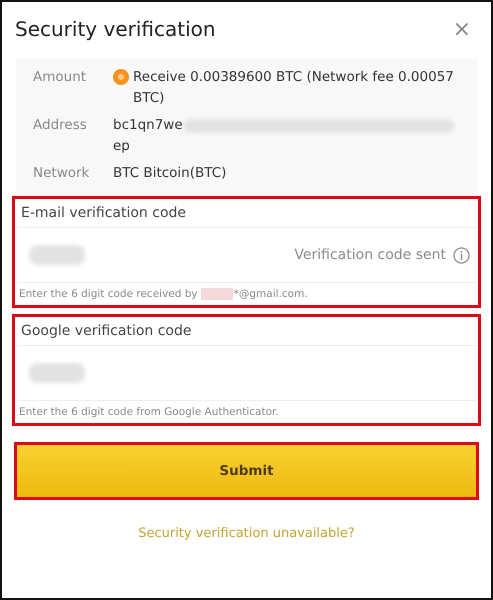 The image size is (493, 600). I want to click on detail-value: Receive 0.00389600 BTC (Network fee 0.00057 BTC), so click(294, 88).